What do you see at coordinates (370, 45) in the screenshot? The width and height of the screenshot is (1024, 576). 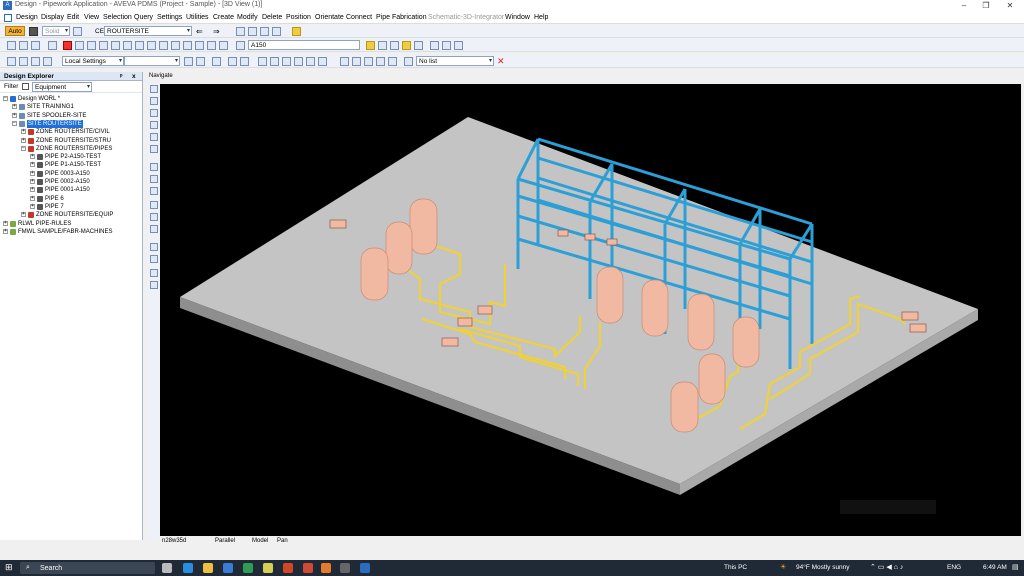 I see `auto-route-icon` at bounding box center [370, 45].